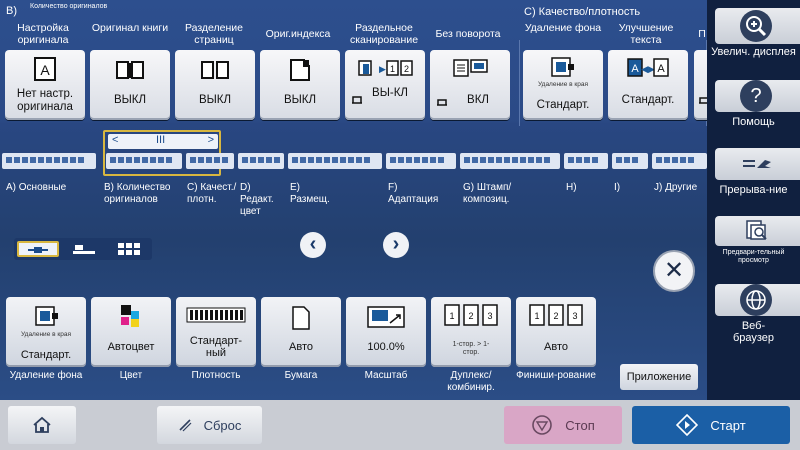 The height and width of the screenshot is (450, 800). What do you see at coordinates (471, 348) in the screenshot?
I see `shortcut-caption: 1-стор. > 1-стор.` at bounding box center [471, 348].